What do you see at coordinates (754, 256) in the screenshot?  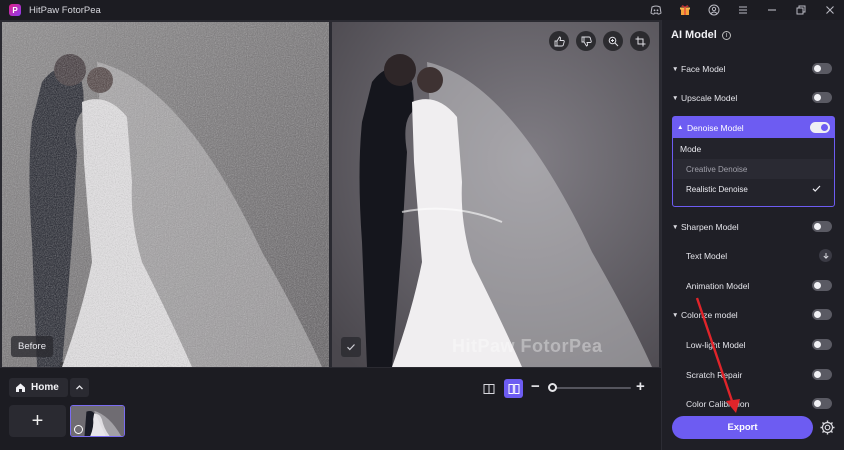 I see `text-model-row: Text Model` at bounding box center [754, 256].